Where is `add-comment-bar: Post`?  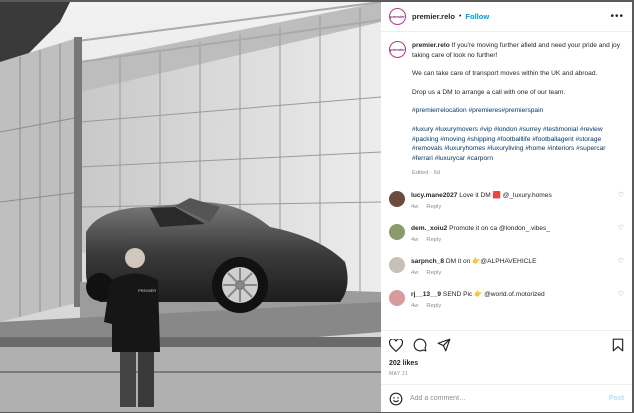
add-comment-bar: Post is located at coordinates (506, 398).